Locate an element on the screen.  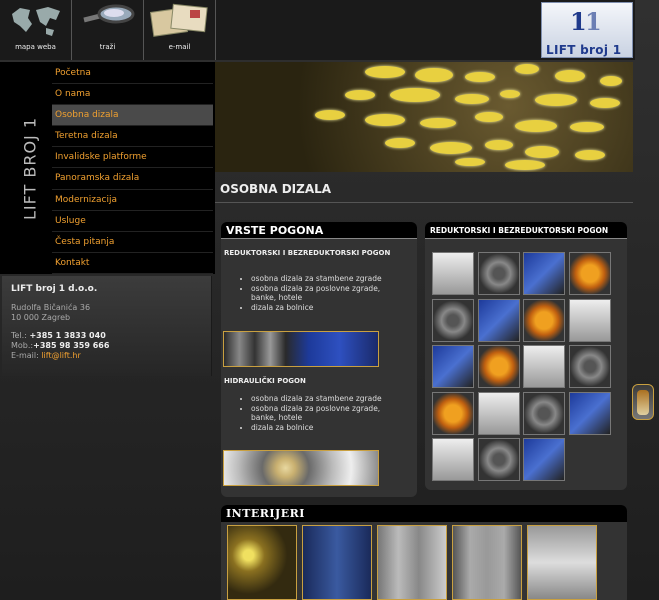
company-city: 10 000 Zagreb is located at coordinates (41, 317).